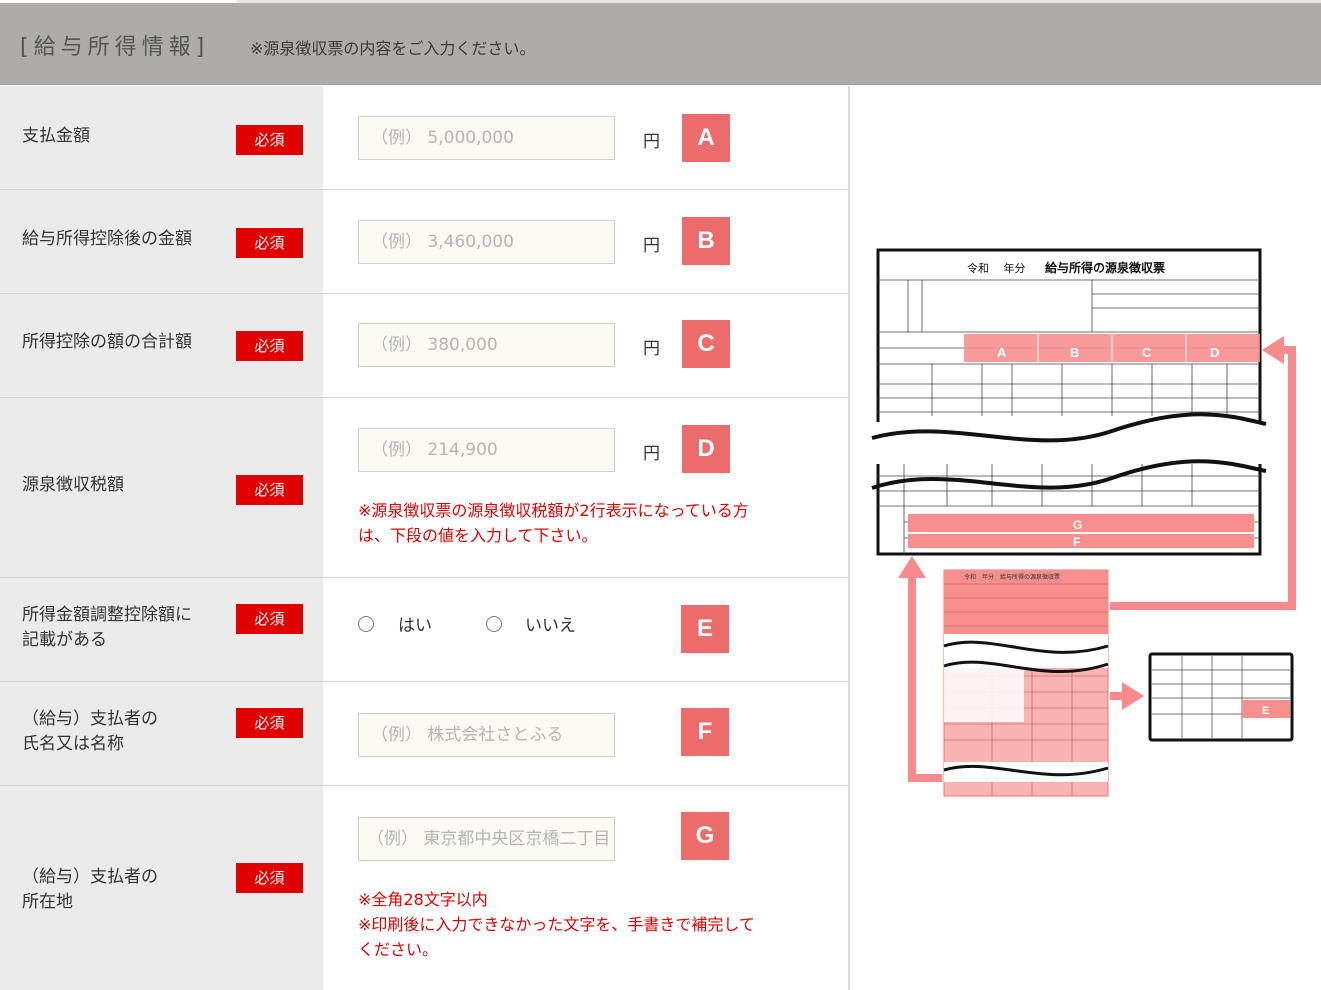 This screenshot has height=990, width=1321. What do you see at coordinates (1214, 352) in the screenshot?
I see `diagram-letter-d: D` at bounding box center [1214, 352].